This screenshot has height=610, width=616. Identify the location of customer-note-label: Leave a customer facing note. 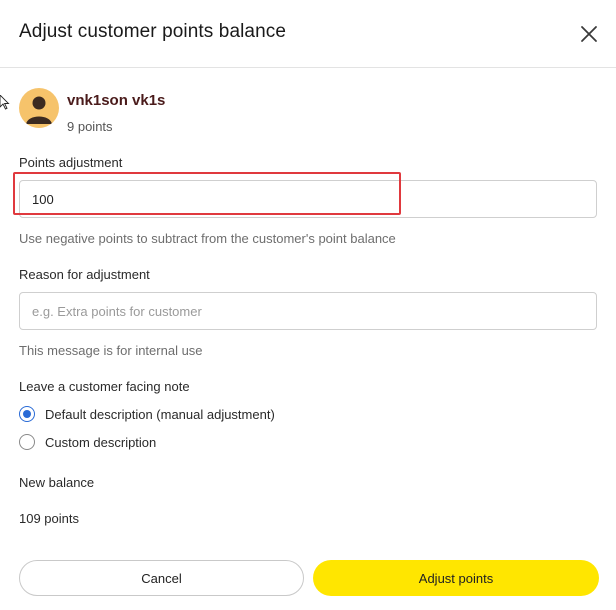
(104, 386).